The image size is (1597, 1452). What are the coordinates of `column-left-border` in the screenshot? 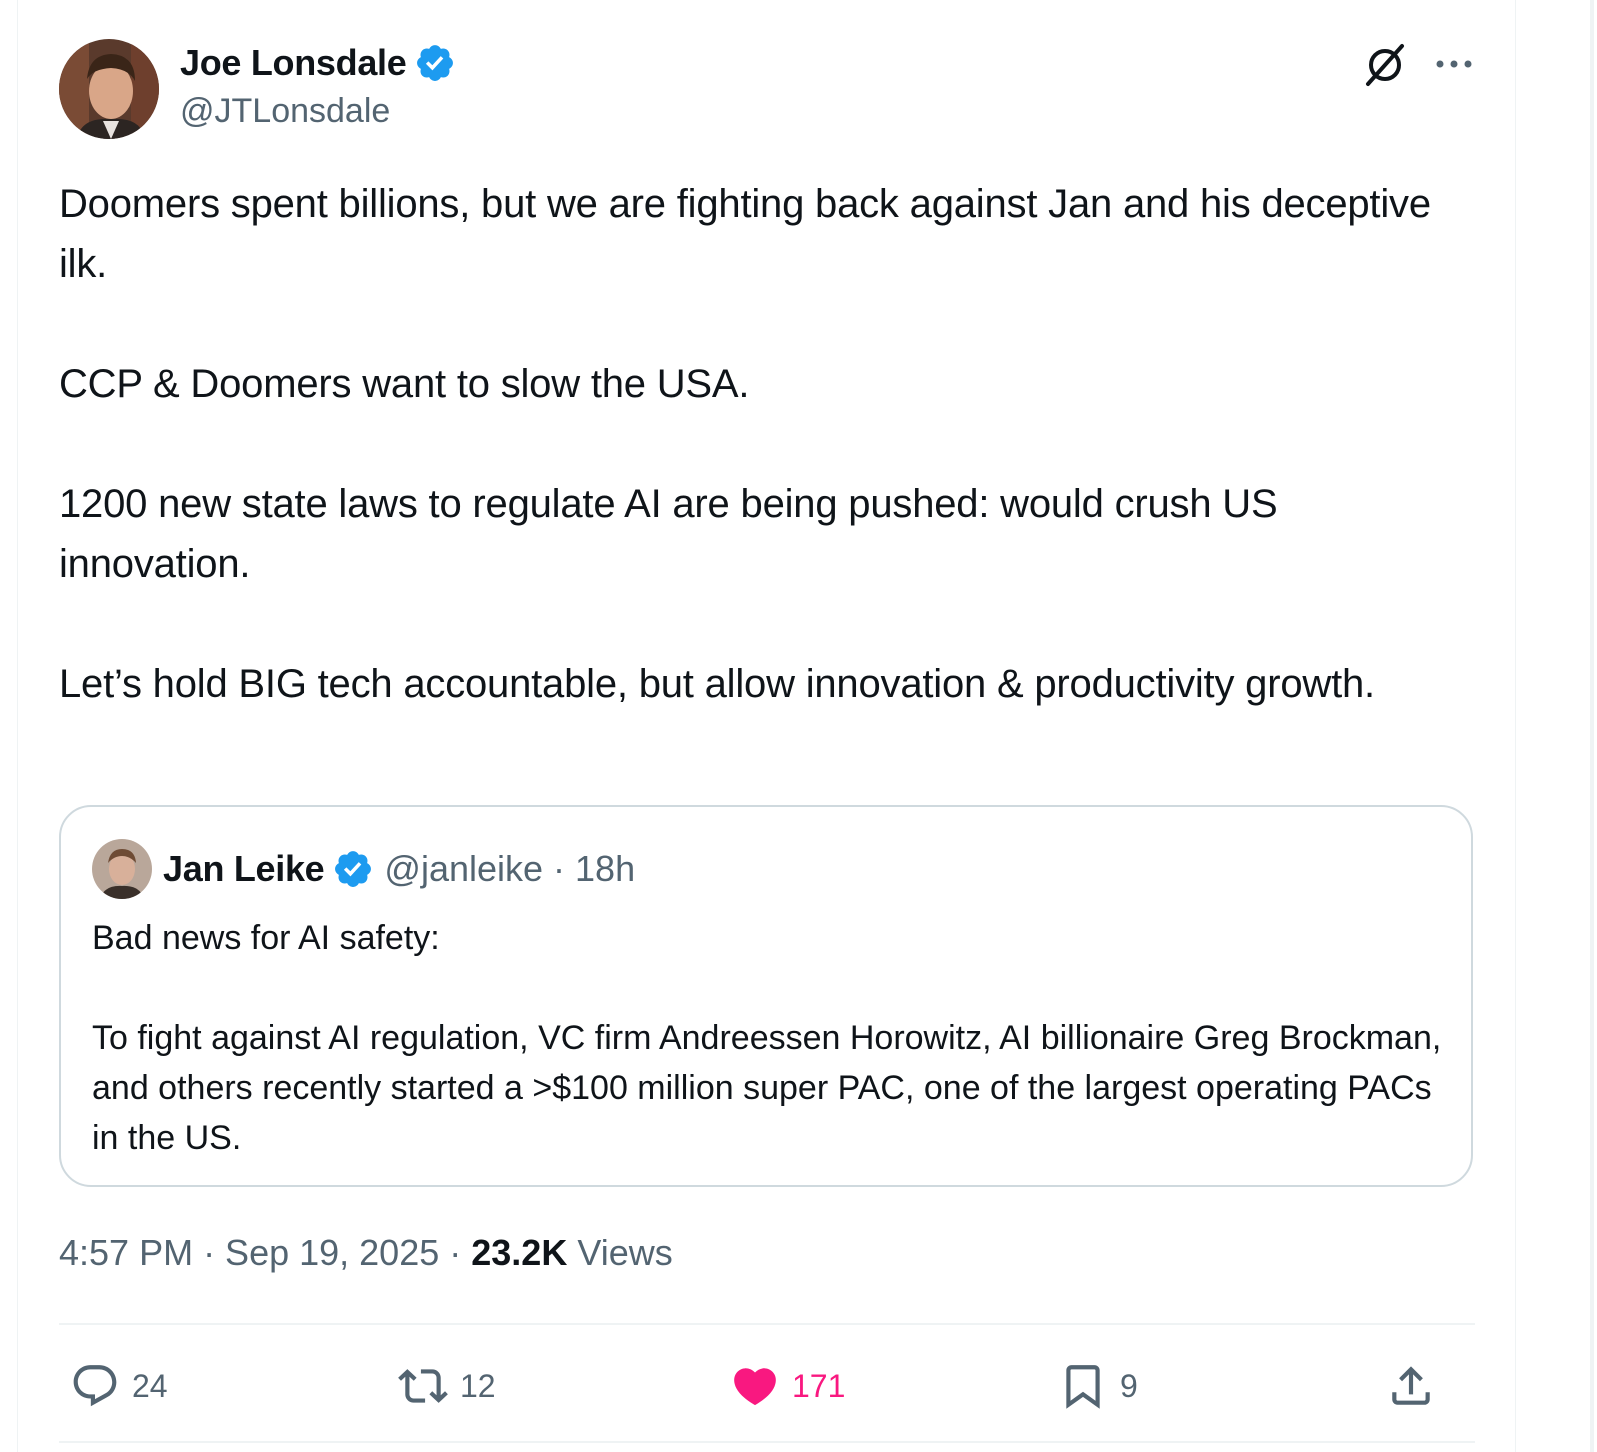 It's located at (17, 726).